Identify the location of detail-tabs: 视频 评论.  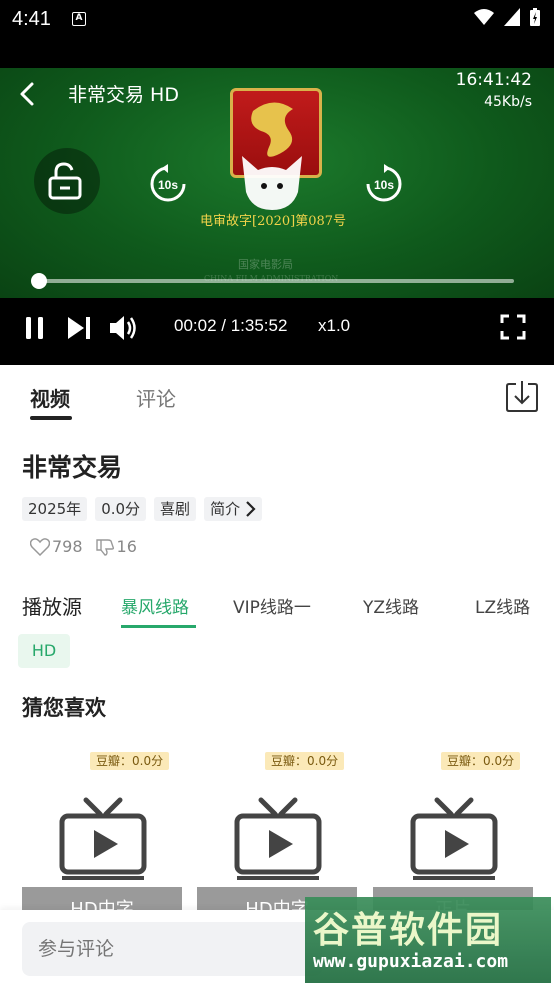
(277, 395).